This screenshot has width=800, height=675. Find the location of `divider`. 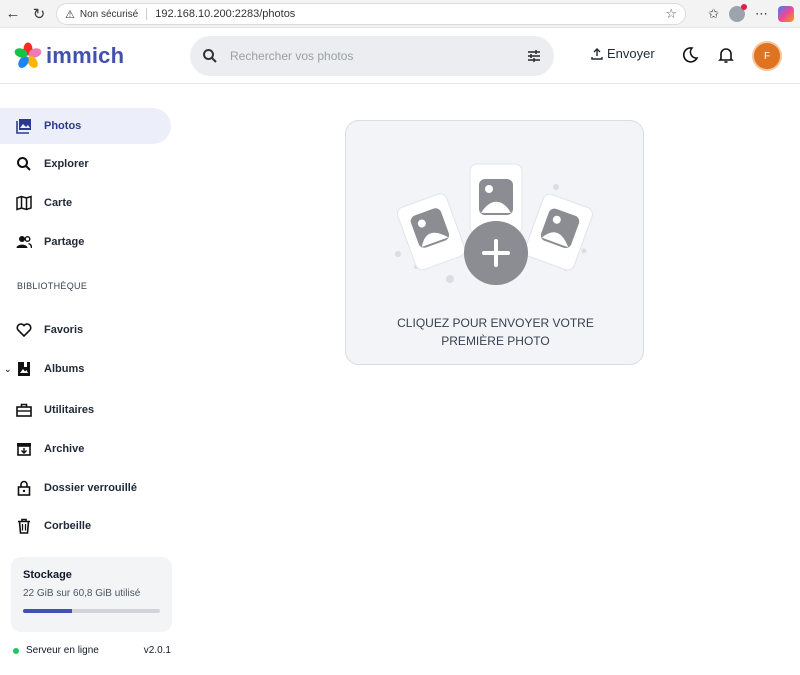

divider is located at coordinates (147, 14).